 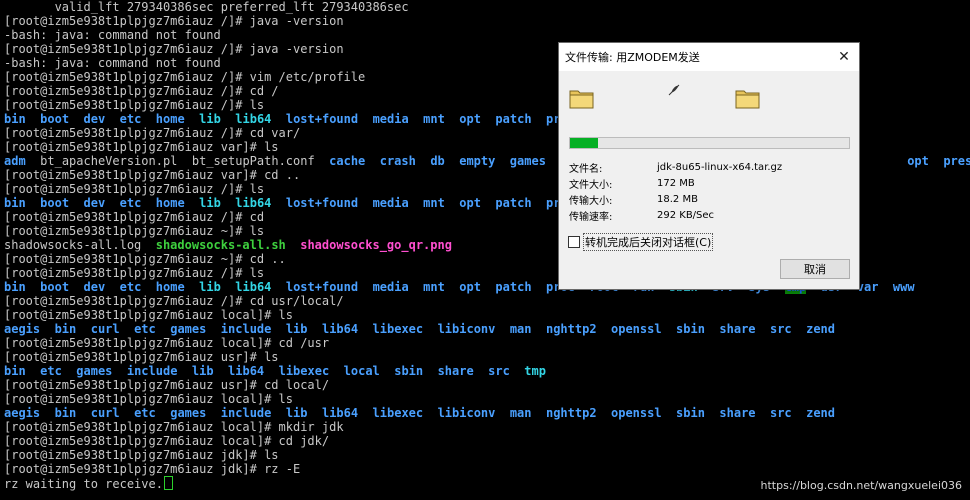 I want to click on terminal-token: [root@izm5e938t1plpjgz7m6iauz jdk]# ls, so click(x=141, y=455).